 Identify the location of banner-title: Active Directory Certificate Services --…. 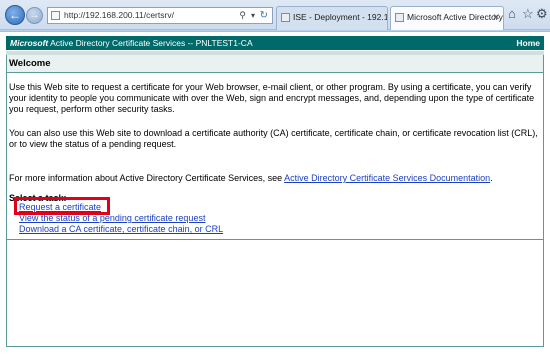
(150, 43).